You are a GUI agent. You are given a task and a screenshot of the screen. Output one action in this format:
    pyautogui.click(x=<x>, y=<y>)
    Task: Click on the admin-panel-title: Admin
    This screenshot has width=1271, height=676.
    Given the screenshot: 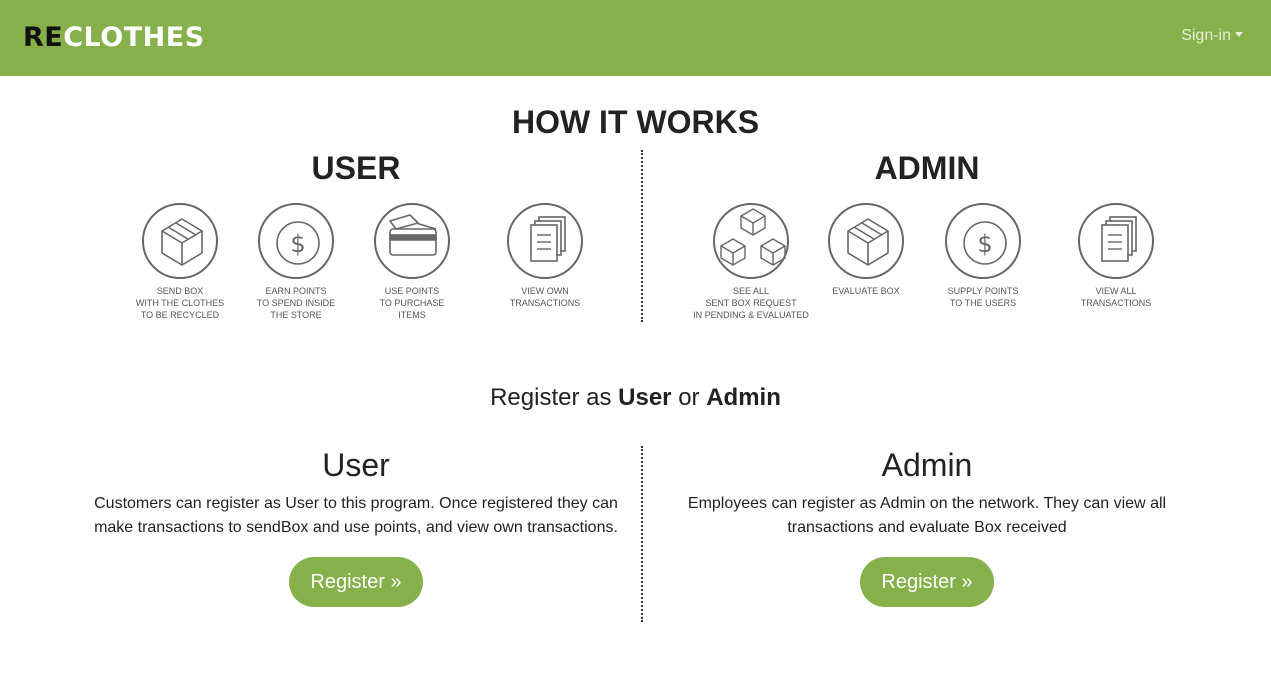 What is the action you would take?
    pyautogui.click(x=927, y=465)
    